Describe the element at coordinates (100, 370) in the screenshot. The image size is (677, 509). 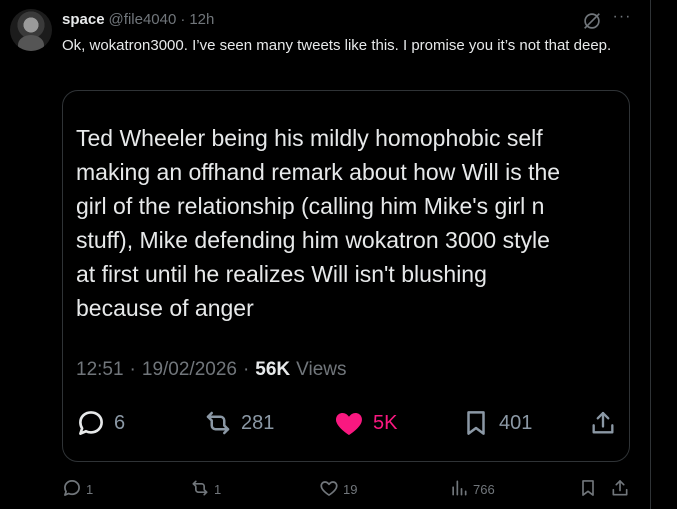
I see `quoted-tweet-time: 12:51` at that location.